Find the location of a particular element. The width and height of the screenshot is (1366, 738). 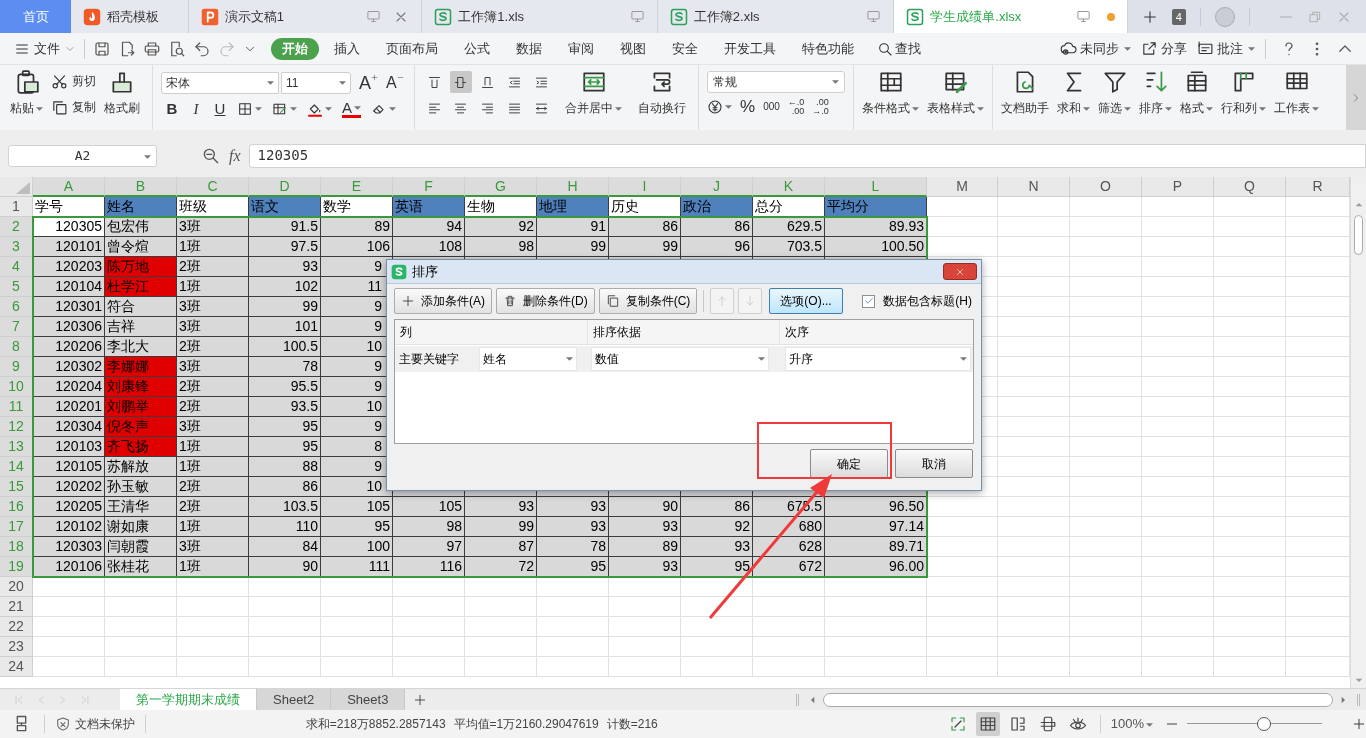

table-cell: 120302 is located at coordinates (69, 367).